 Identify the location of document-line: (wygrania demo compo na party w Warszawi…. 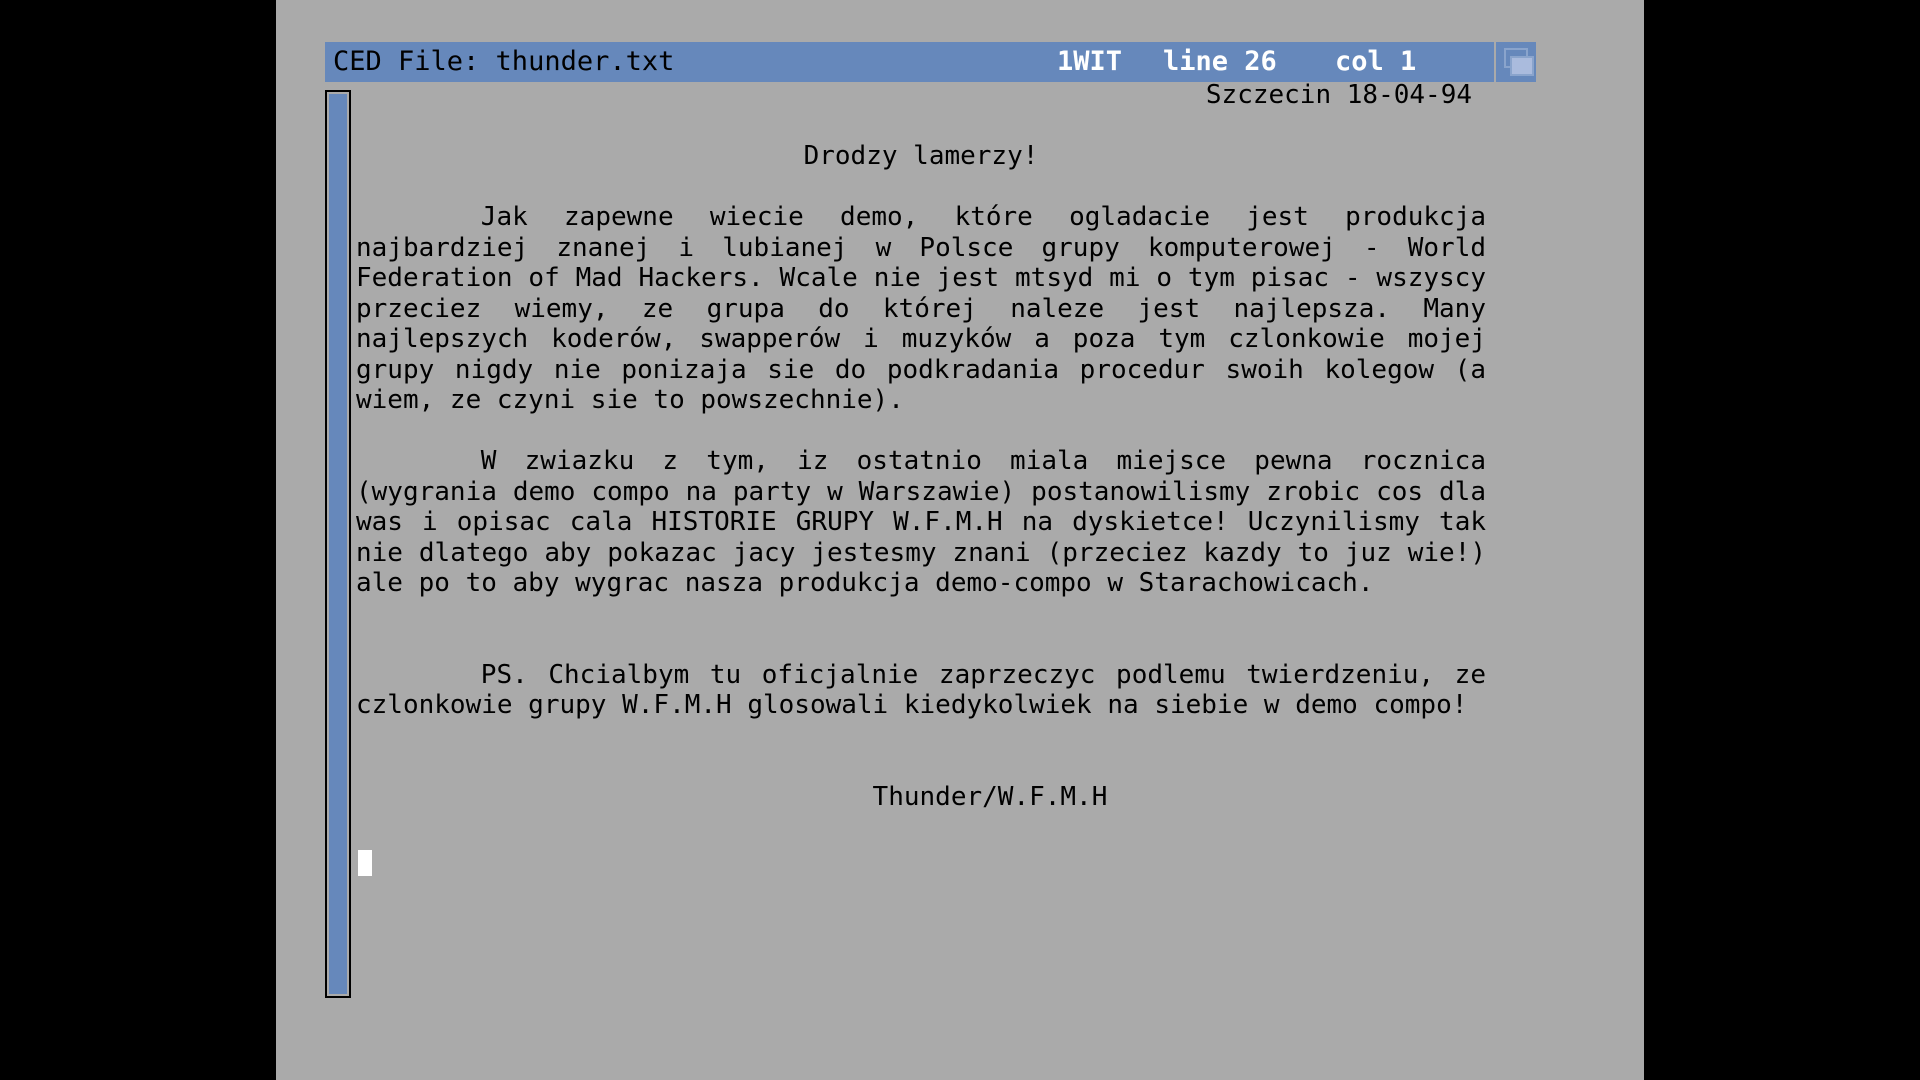
(921, 491).